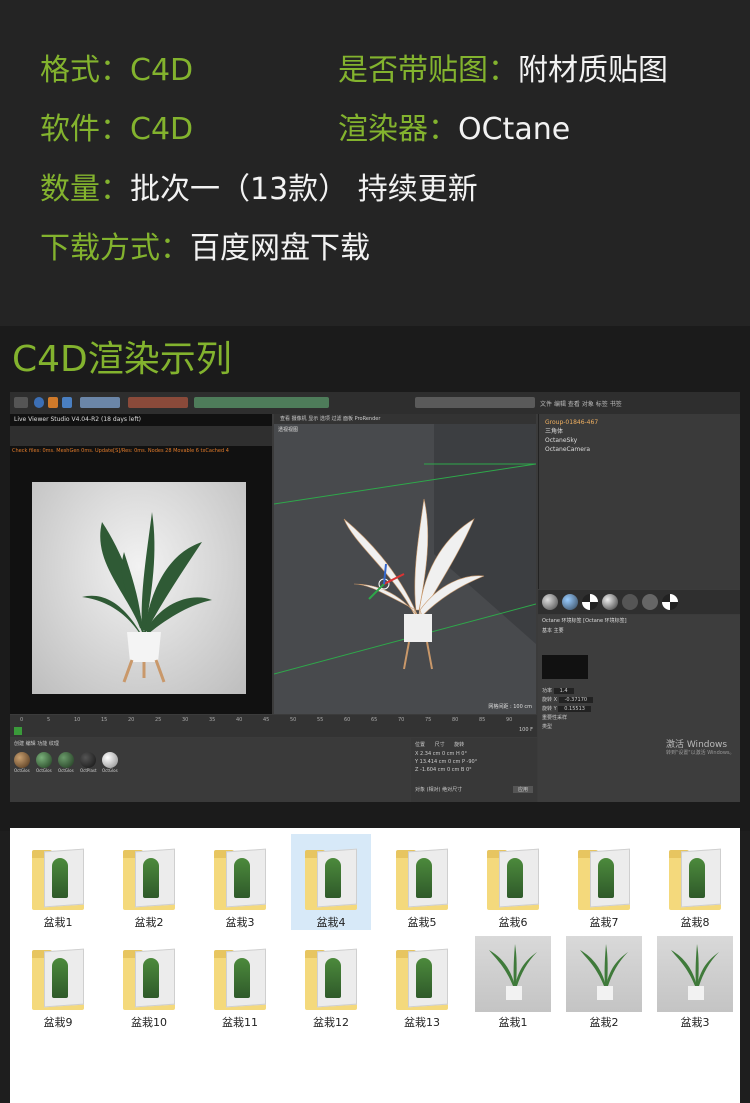 The width and height of the screenshot is (750, 1103). What do you see at coordinates (428, 70) in the screenshot?
I see `maps-label: 是否带贴图：` at bounding box center [428, 70].